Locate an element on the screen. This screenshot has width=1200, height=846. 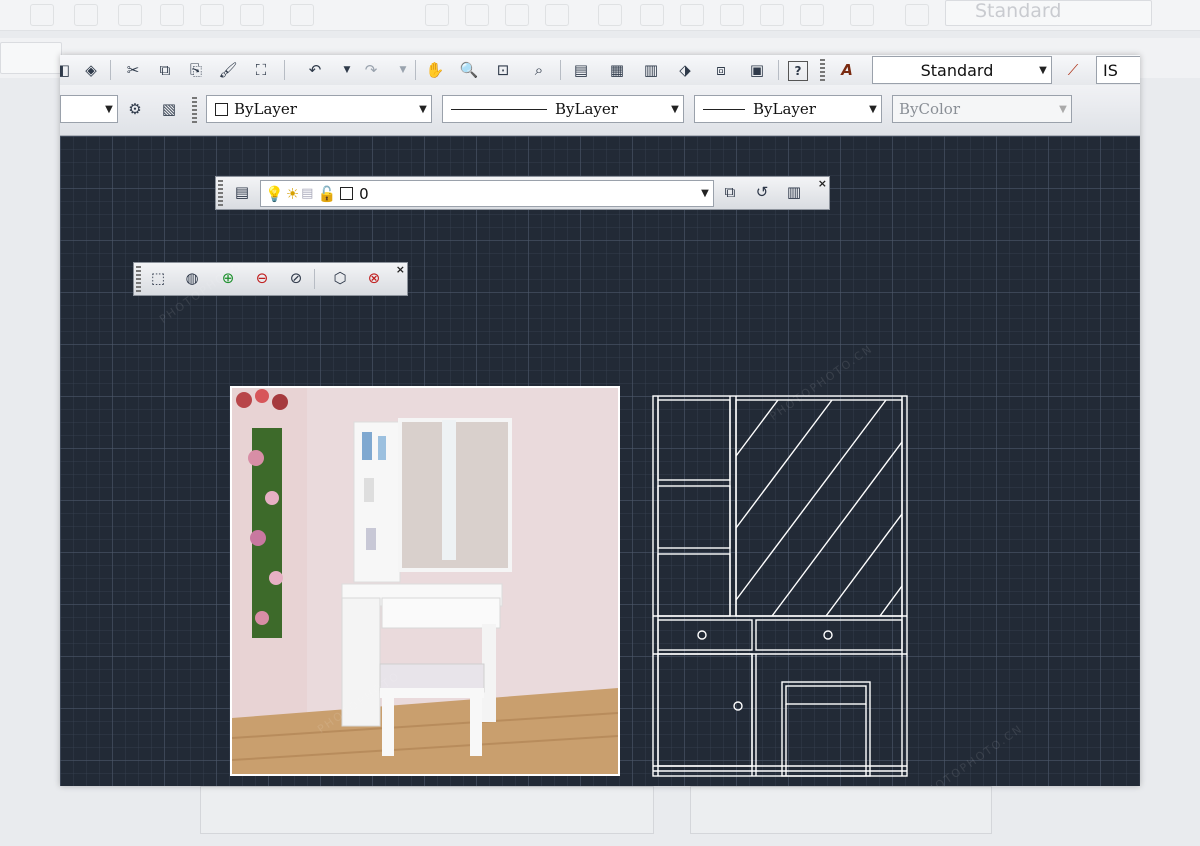
lineweight-sample is located at coordinates (724, 109).